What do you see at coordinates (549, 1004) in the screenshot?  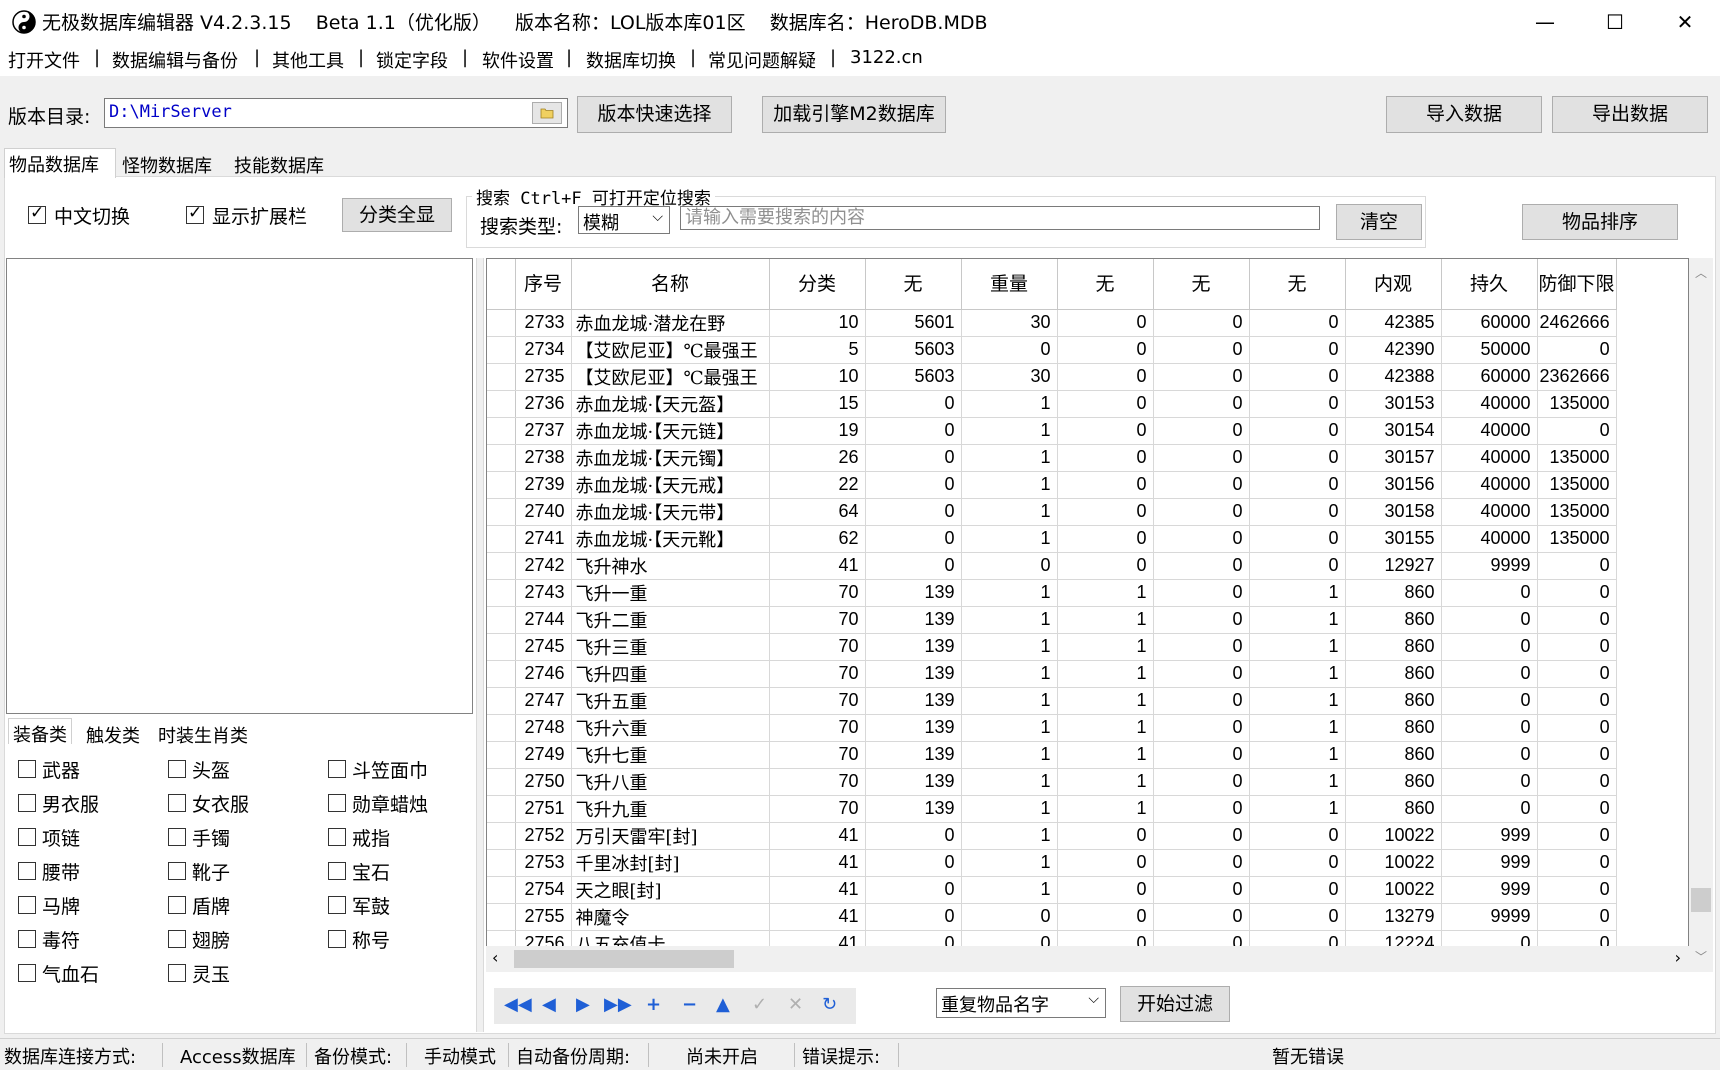 I see `prev-icon: ◀` at bounding box center [549, 1004].